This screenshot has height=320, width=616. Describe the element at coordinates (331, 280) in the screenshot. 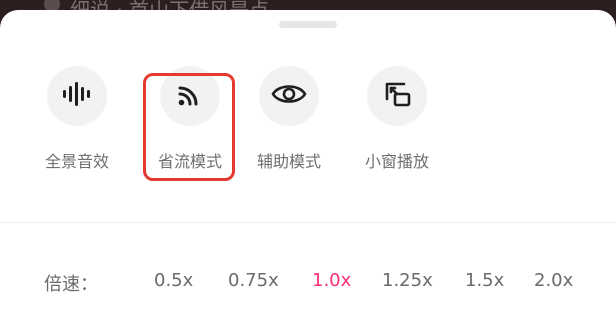

I see `speed-option-1-0x: 1.0x` at that location.